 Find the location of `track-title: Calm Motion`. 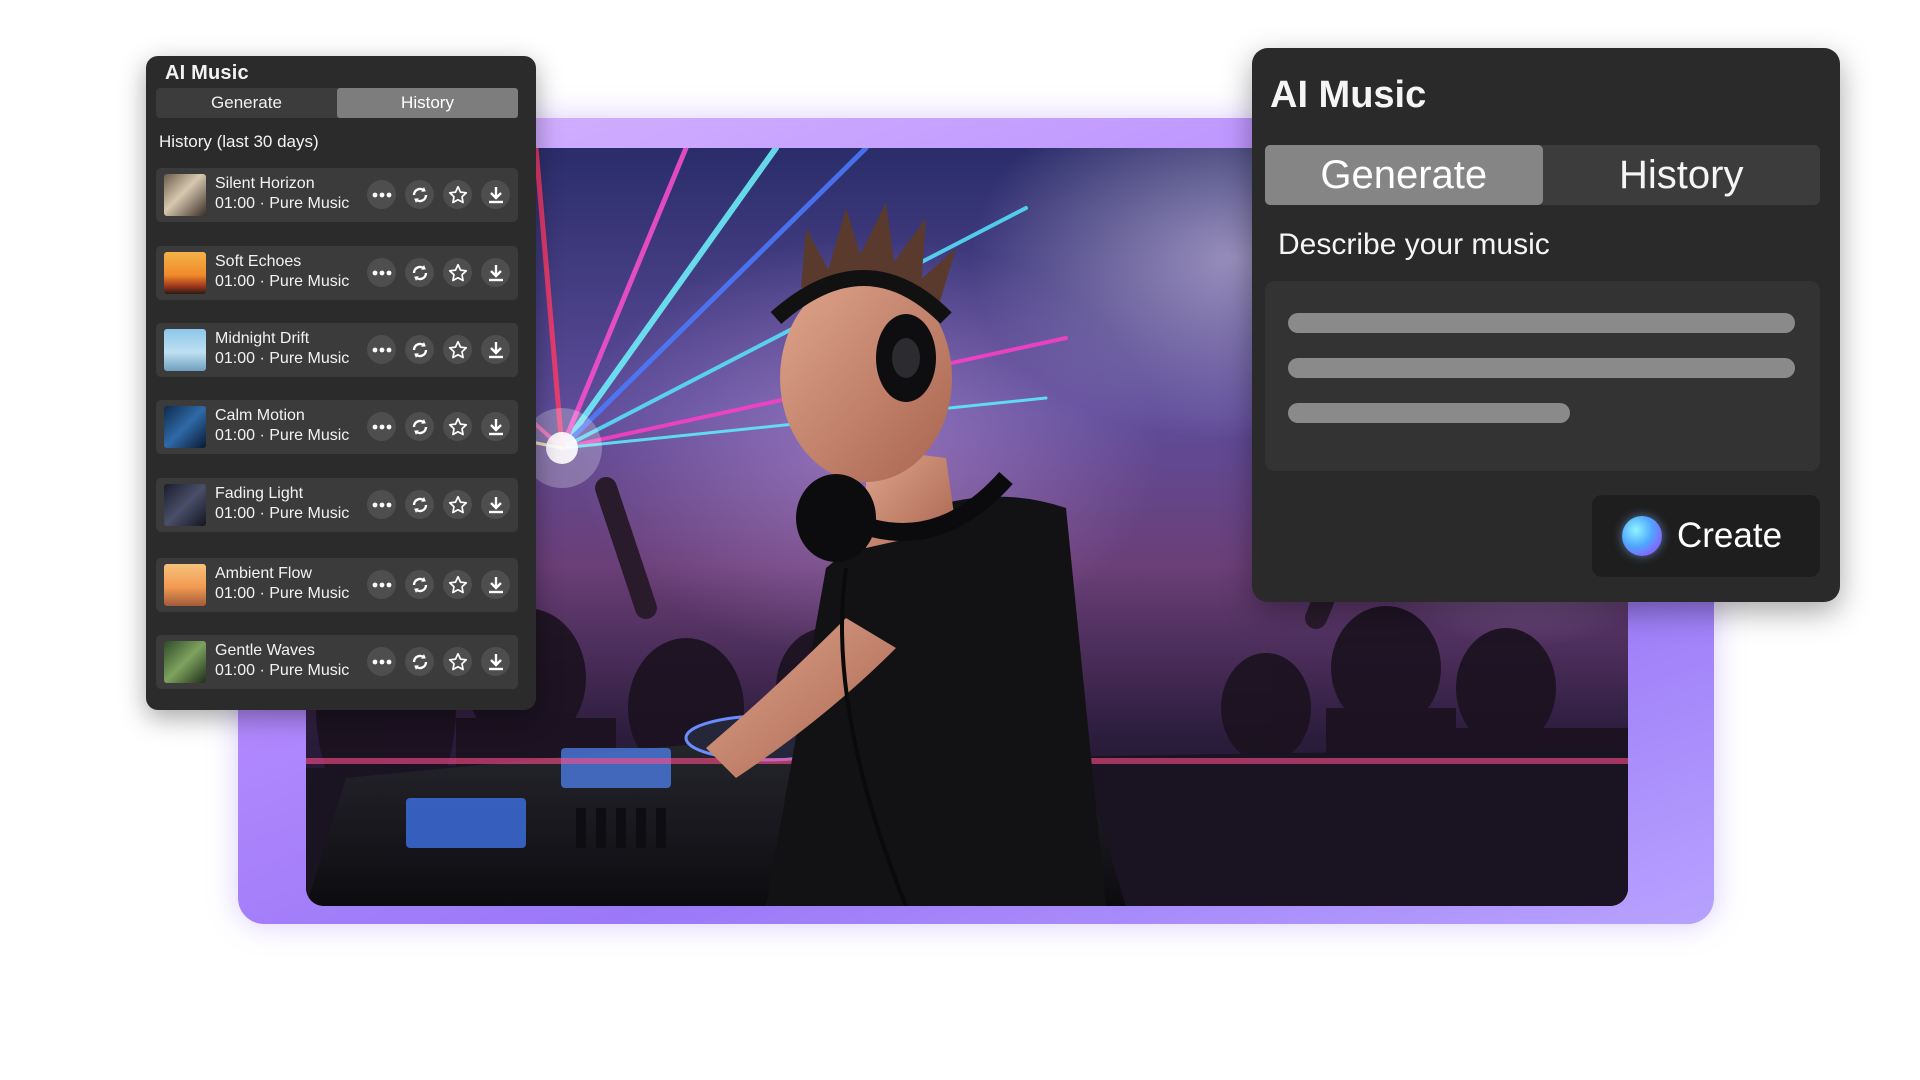

track-title: Calm Motion is located at coordinates (260, 415).